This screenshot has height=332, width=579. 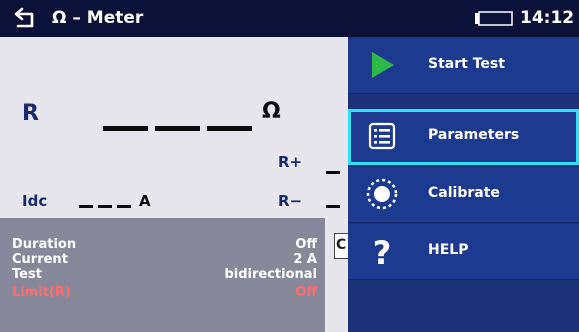 I want to click on menu-item-label: Parameters, so click(x=474, y=135).